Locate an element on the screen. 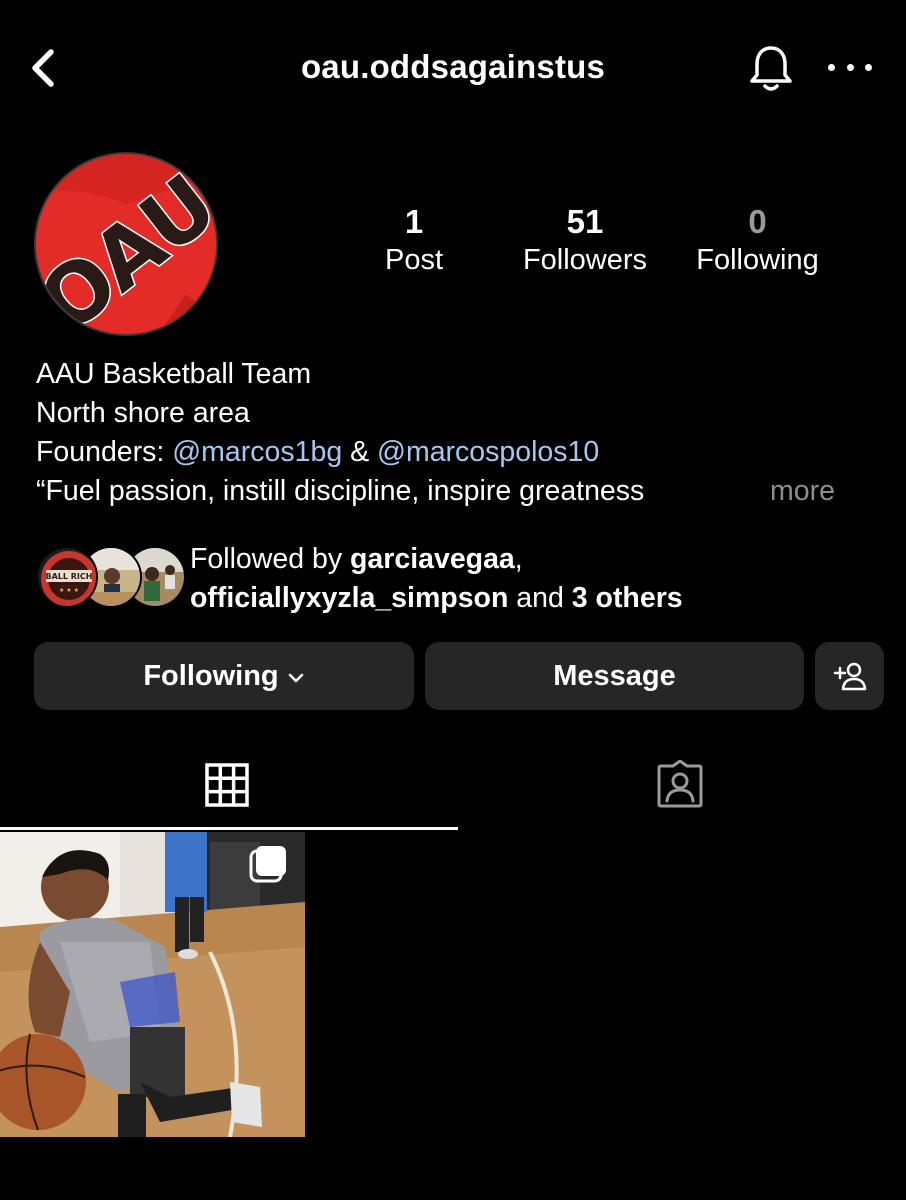 The height and width of the screenshot is (1200, 906). chevron-down-icon is located at coordinates (295, 678).